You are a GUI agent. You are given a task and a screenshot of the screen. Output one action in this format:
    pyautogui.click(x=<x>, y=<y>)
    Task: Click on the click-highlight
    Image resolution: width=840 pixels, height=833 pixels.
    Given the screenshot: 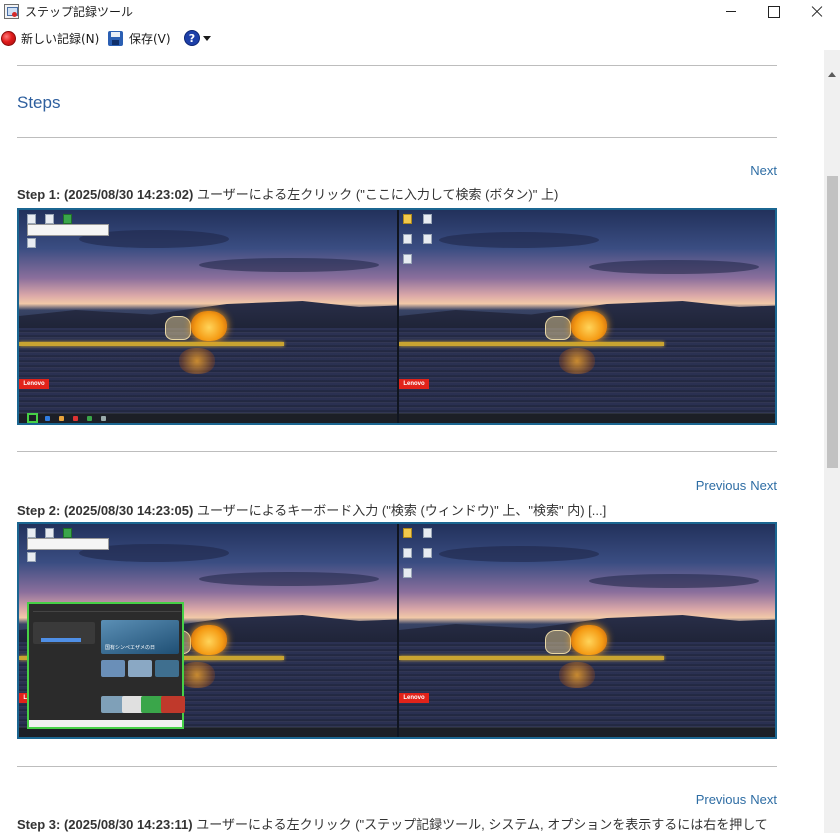 What is the action you would take?
    pyautogui.click(x=32, y=418)
    